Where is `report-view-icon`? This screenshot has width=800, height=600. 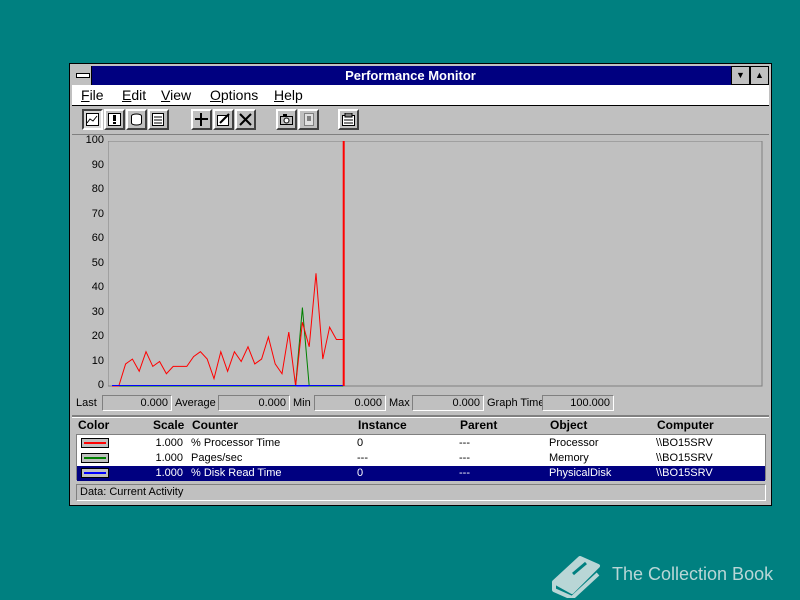 report-view-icon is located at coordinates (158, 119).